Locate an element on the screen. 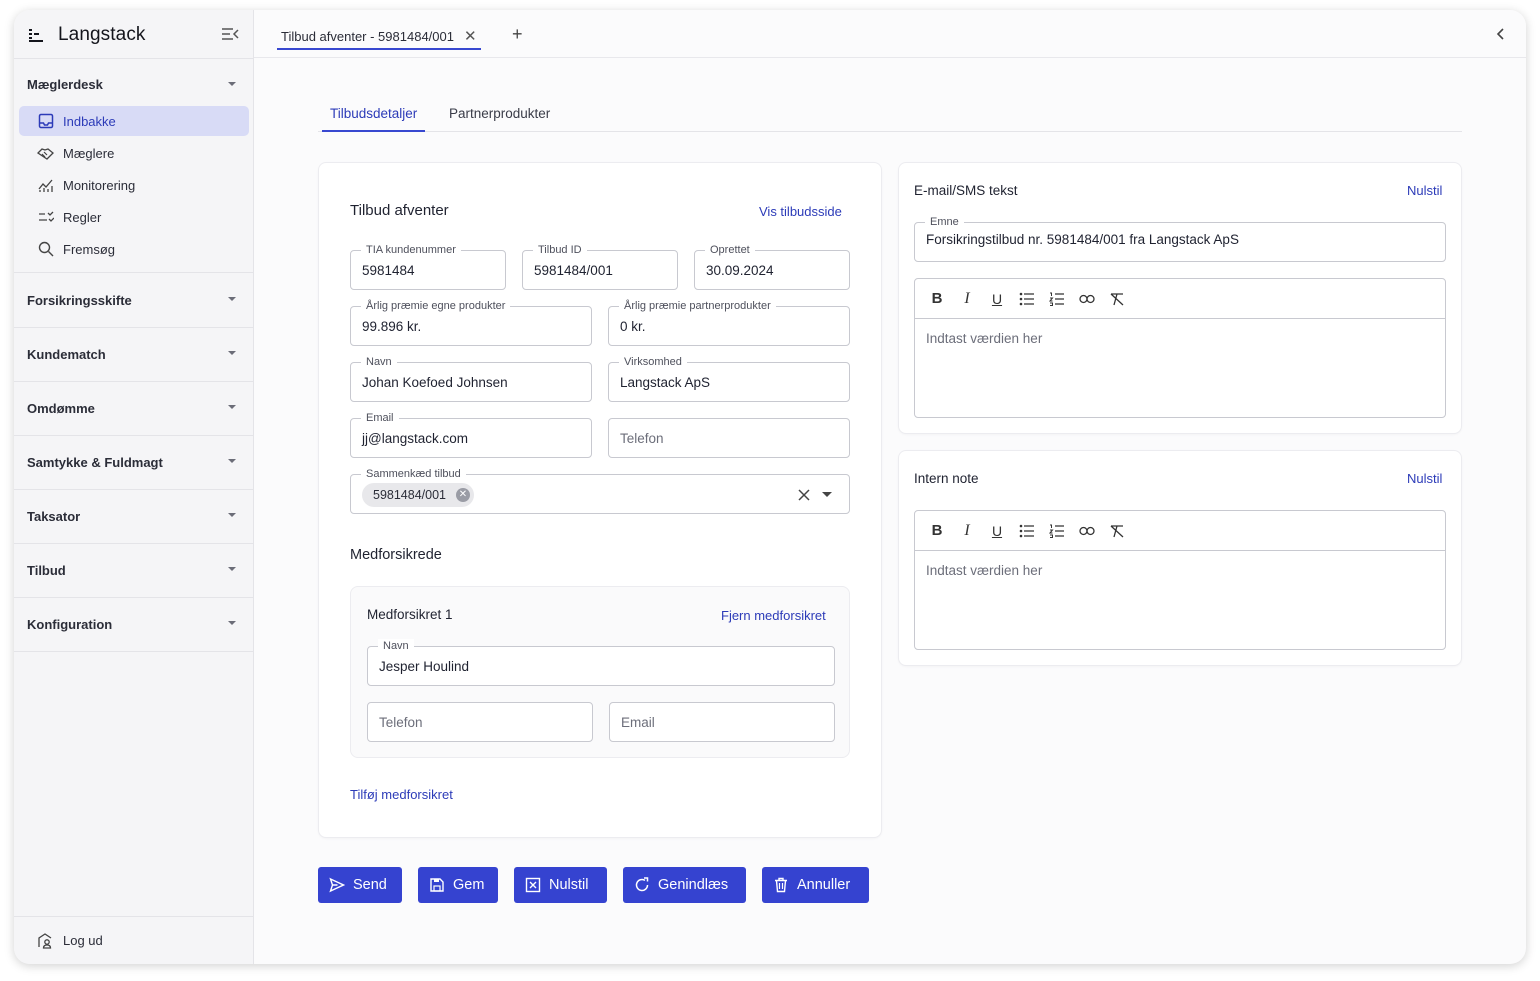 The width and height of the screenshot is (1540, 981). email-field: Email jj@langstack.com is located at coordinates (471, 434).